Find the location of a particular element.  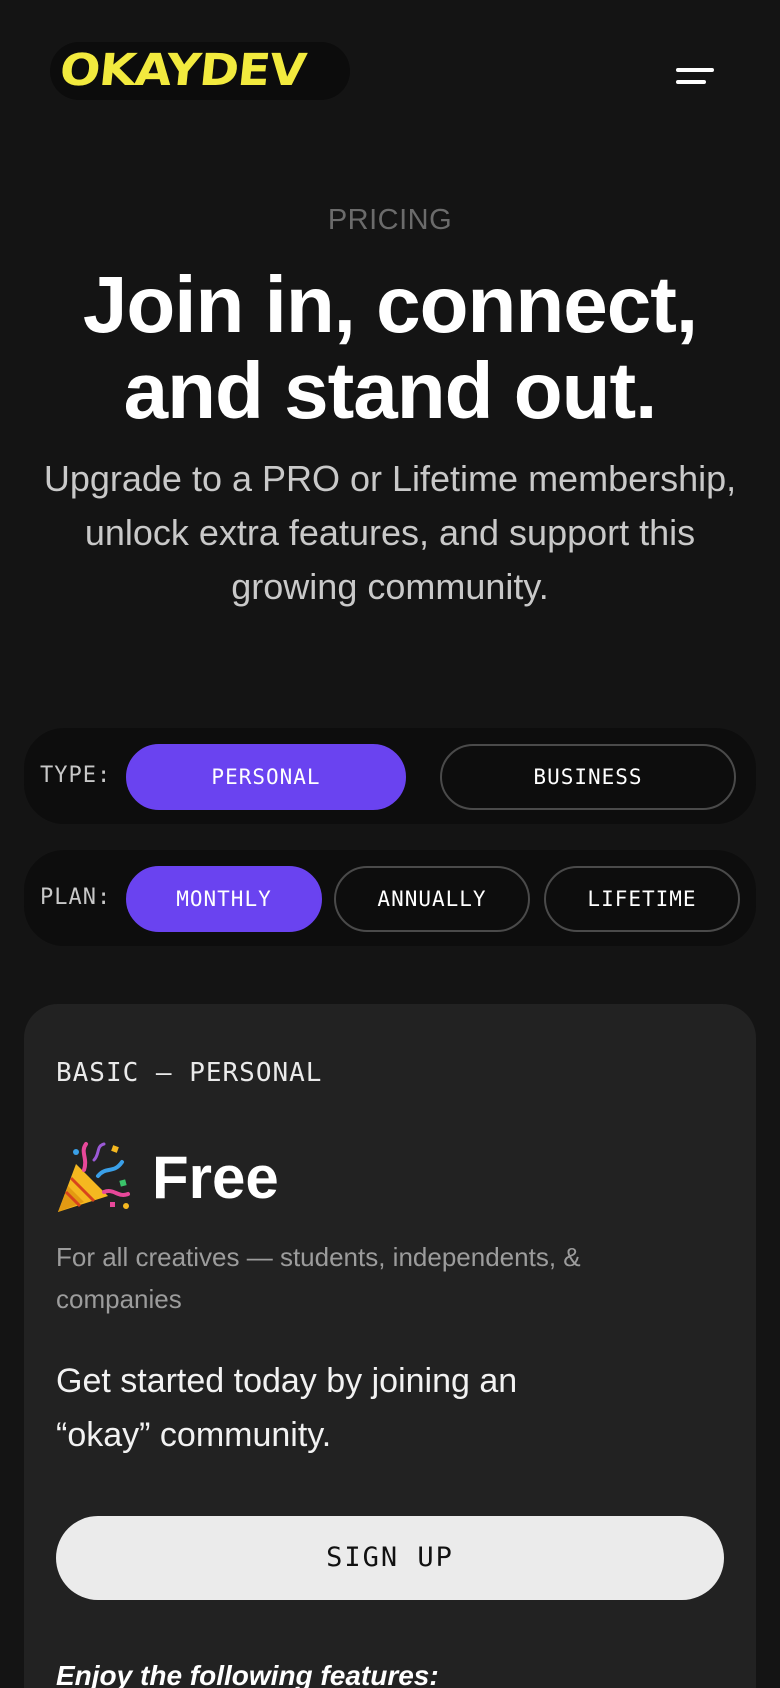

page-title: Join in, connect, and stand out. is located at coordinates (390, 348).